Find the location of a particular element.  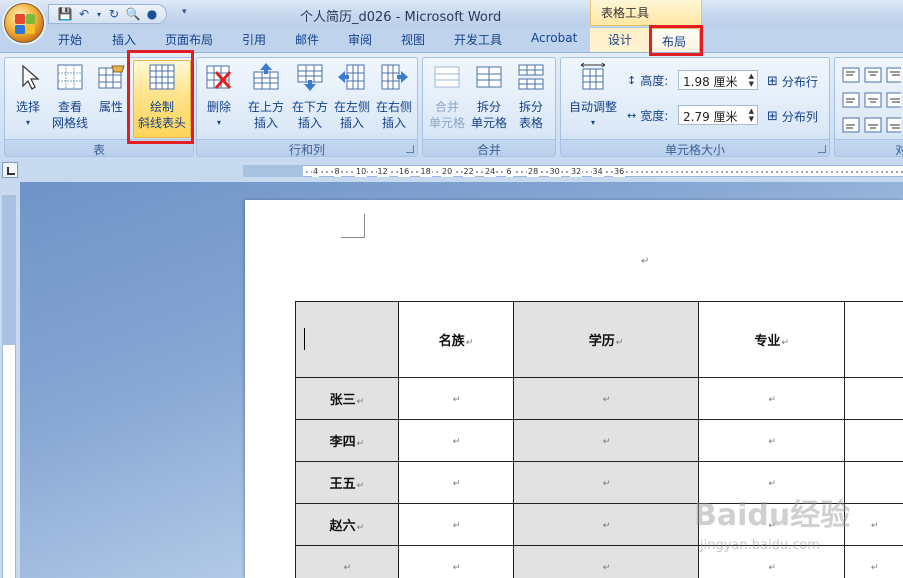

table-properties-icon is located at coordinates (111, 77).